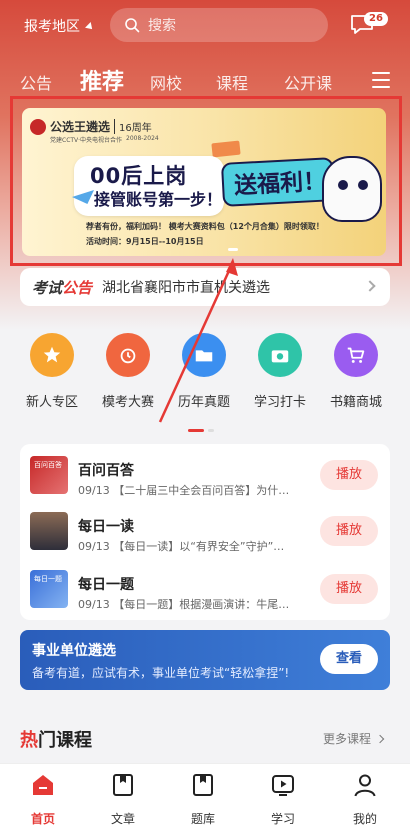  I want to click on banner-date-line: 活动时间：9月15日--10月15日, so click(145, 241).